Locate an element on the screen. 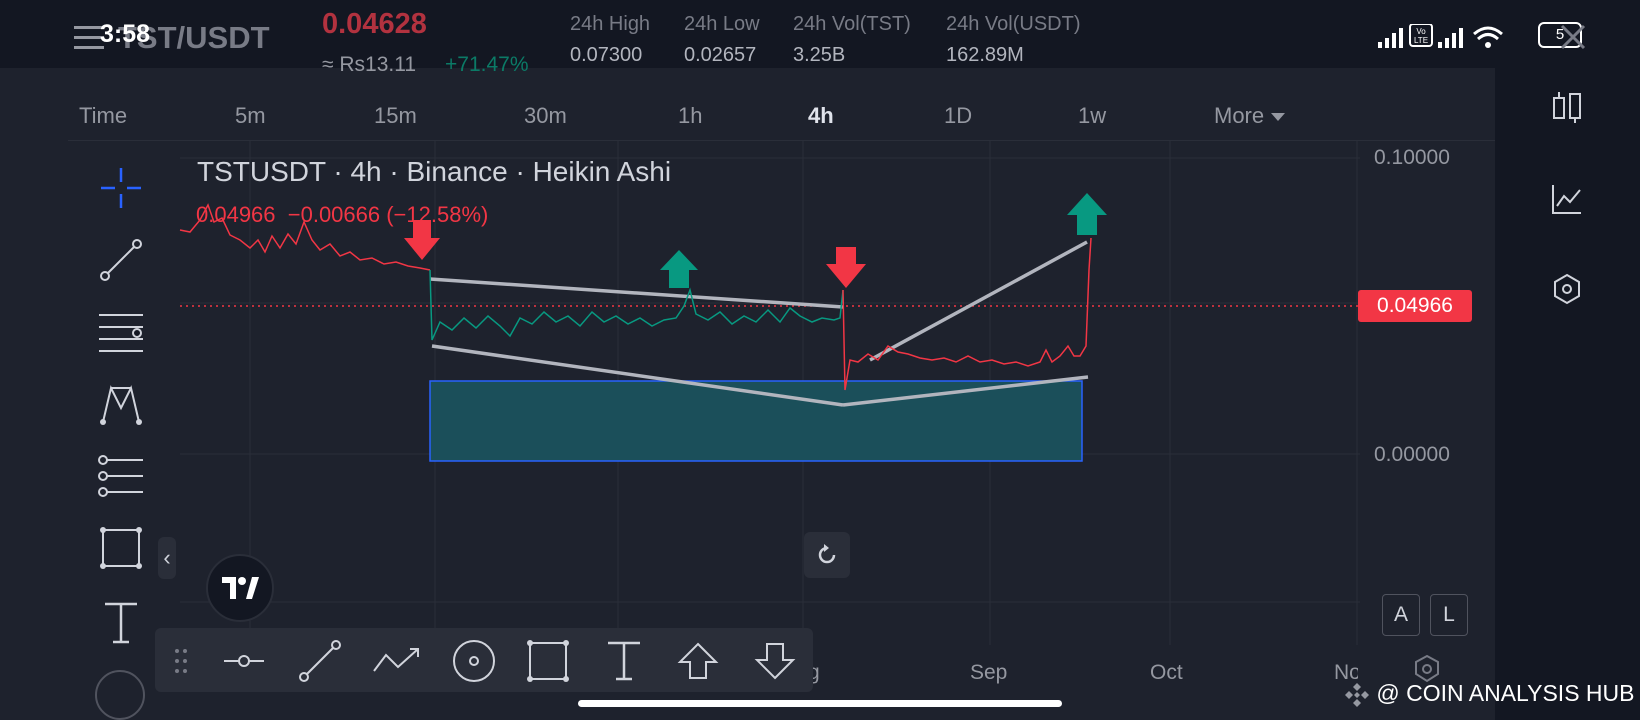  reset-chart-button is located at coordinates (827, 555).